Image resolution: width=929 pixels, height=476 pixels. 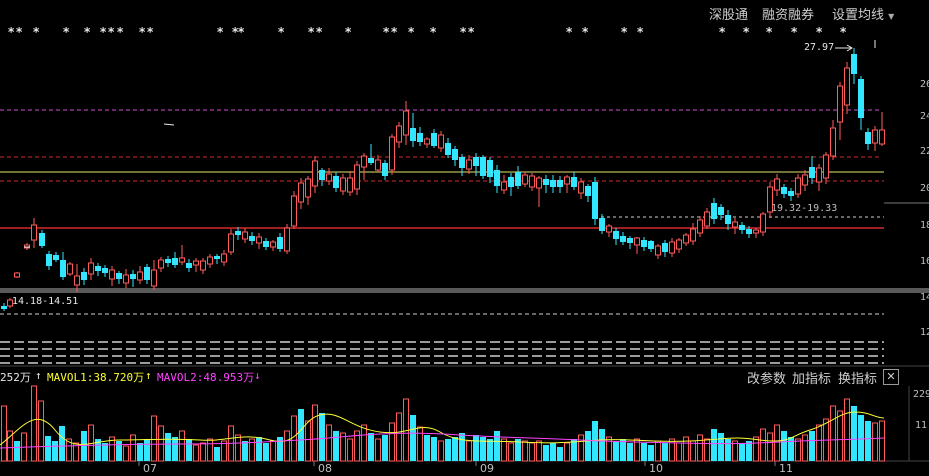 I want to click on price-axis-label: 26, so click(x=924, y=84).